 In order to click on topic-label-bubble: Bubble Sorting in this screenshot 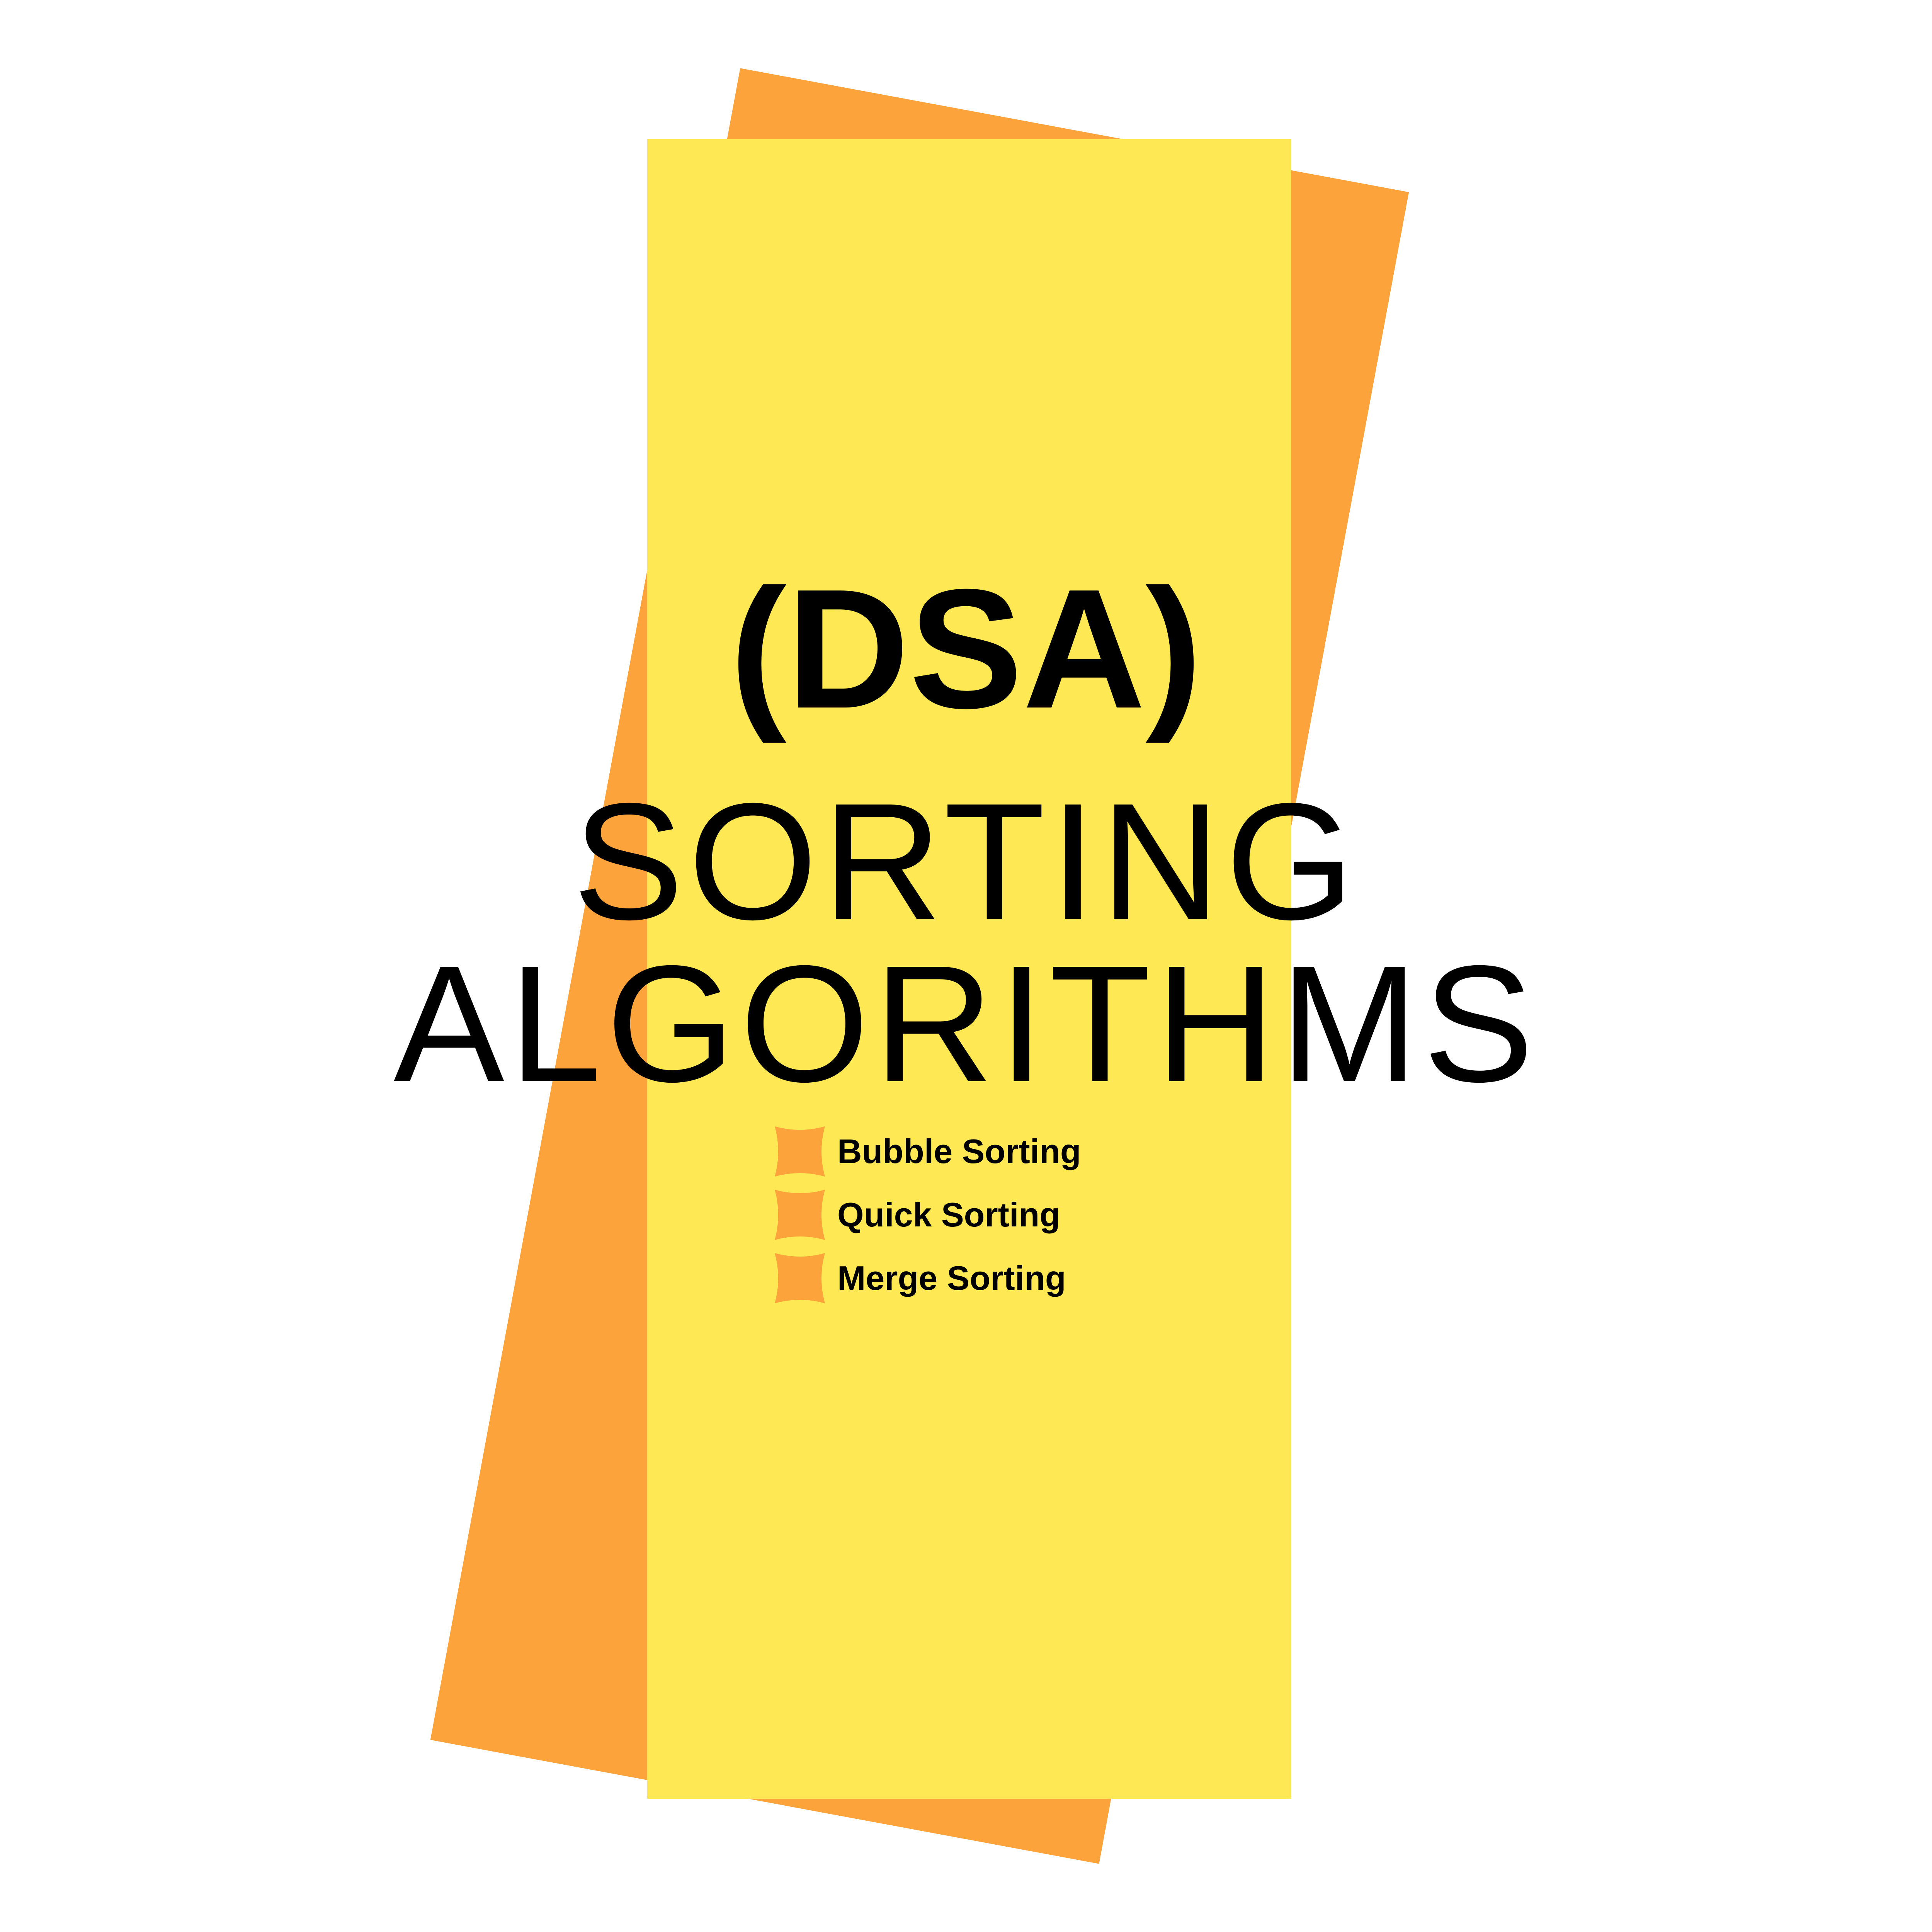, I will do `click(959, 1151)`.